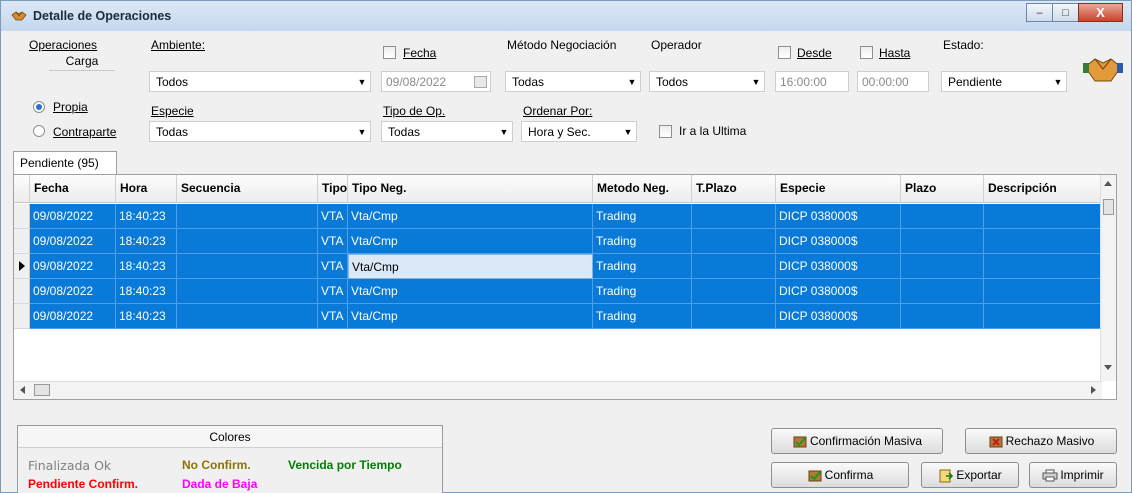 The width and height of the screenshot is (1132, 493). I want to click on tab-pendiente: Pendiente (95), so click(65, 163).